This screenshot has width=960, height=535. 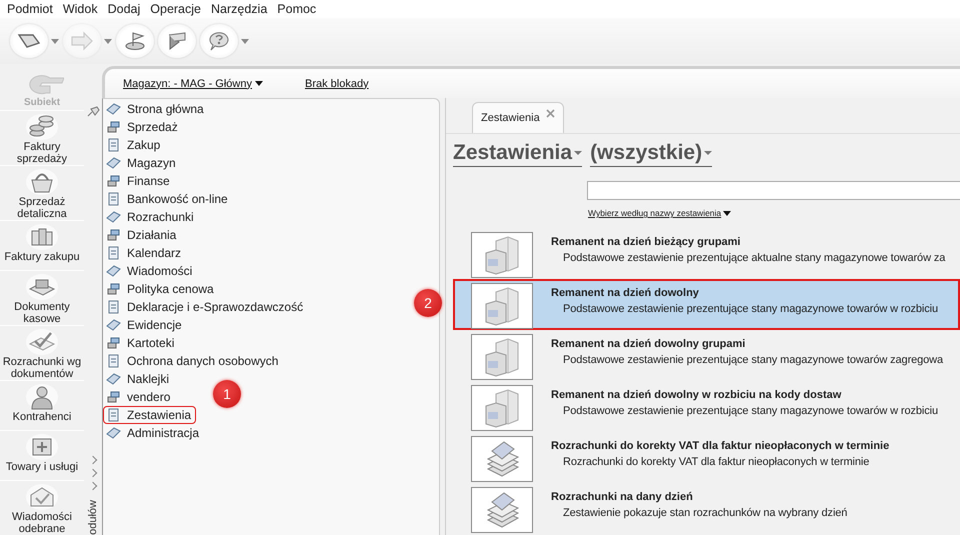 I want to click on module-item: Wiadomości, so click(x=150, y=271).